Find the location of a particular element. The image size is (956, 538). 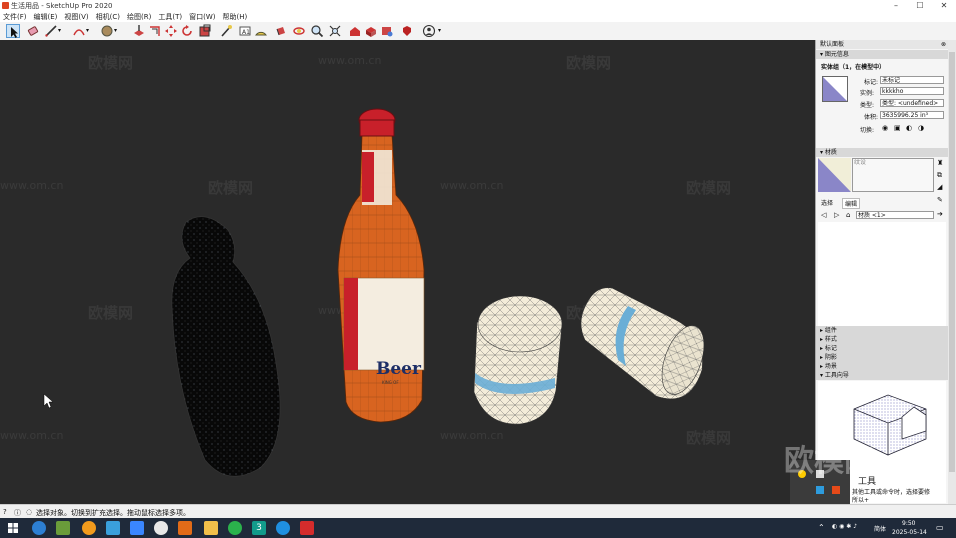

material-library-select: 材质 <1> is located at coordinates (895, 215).